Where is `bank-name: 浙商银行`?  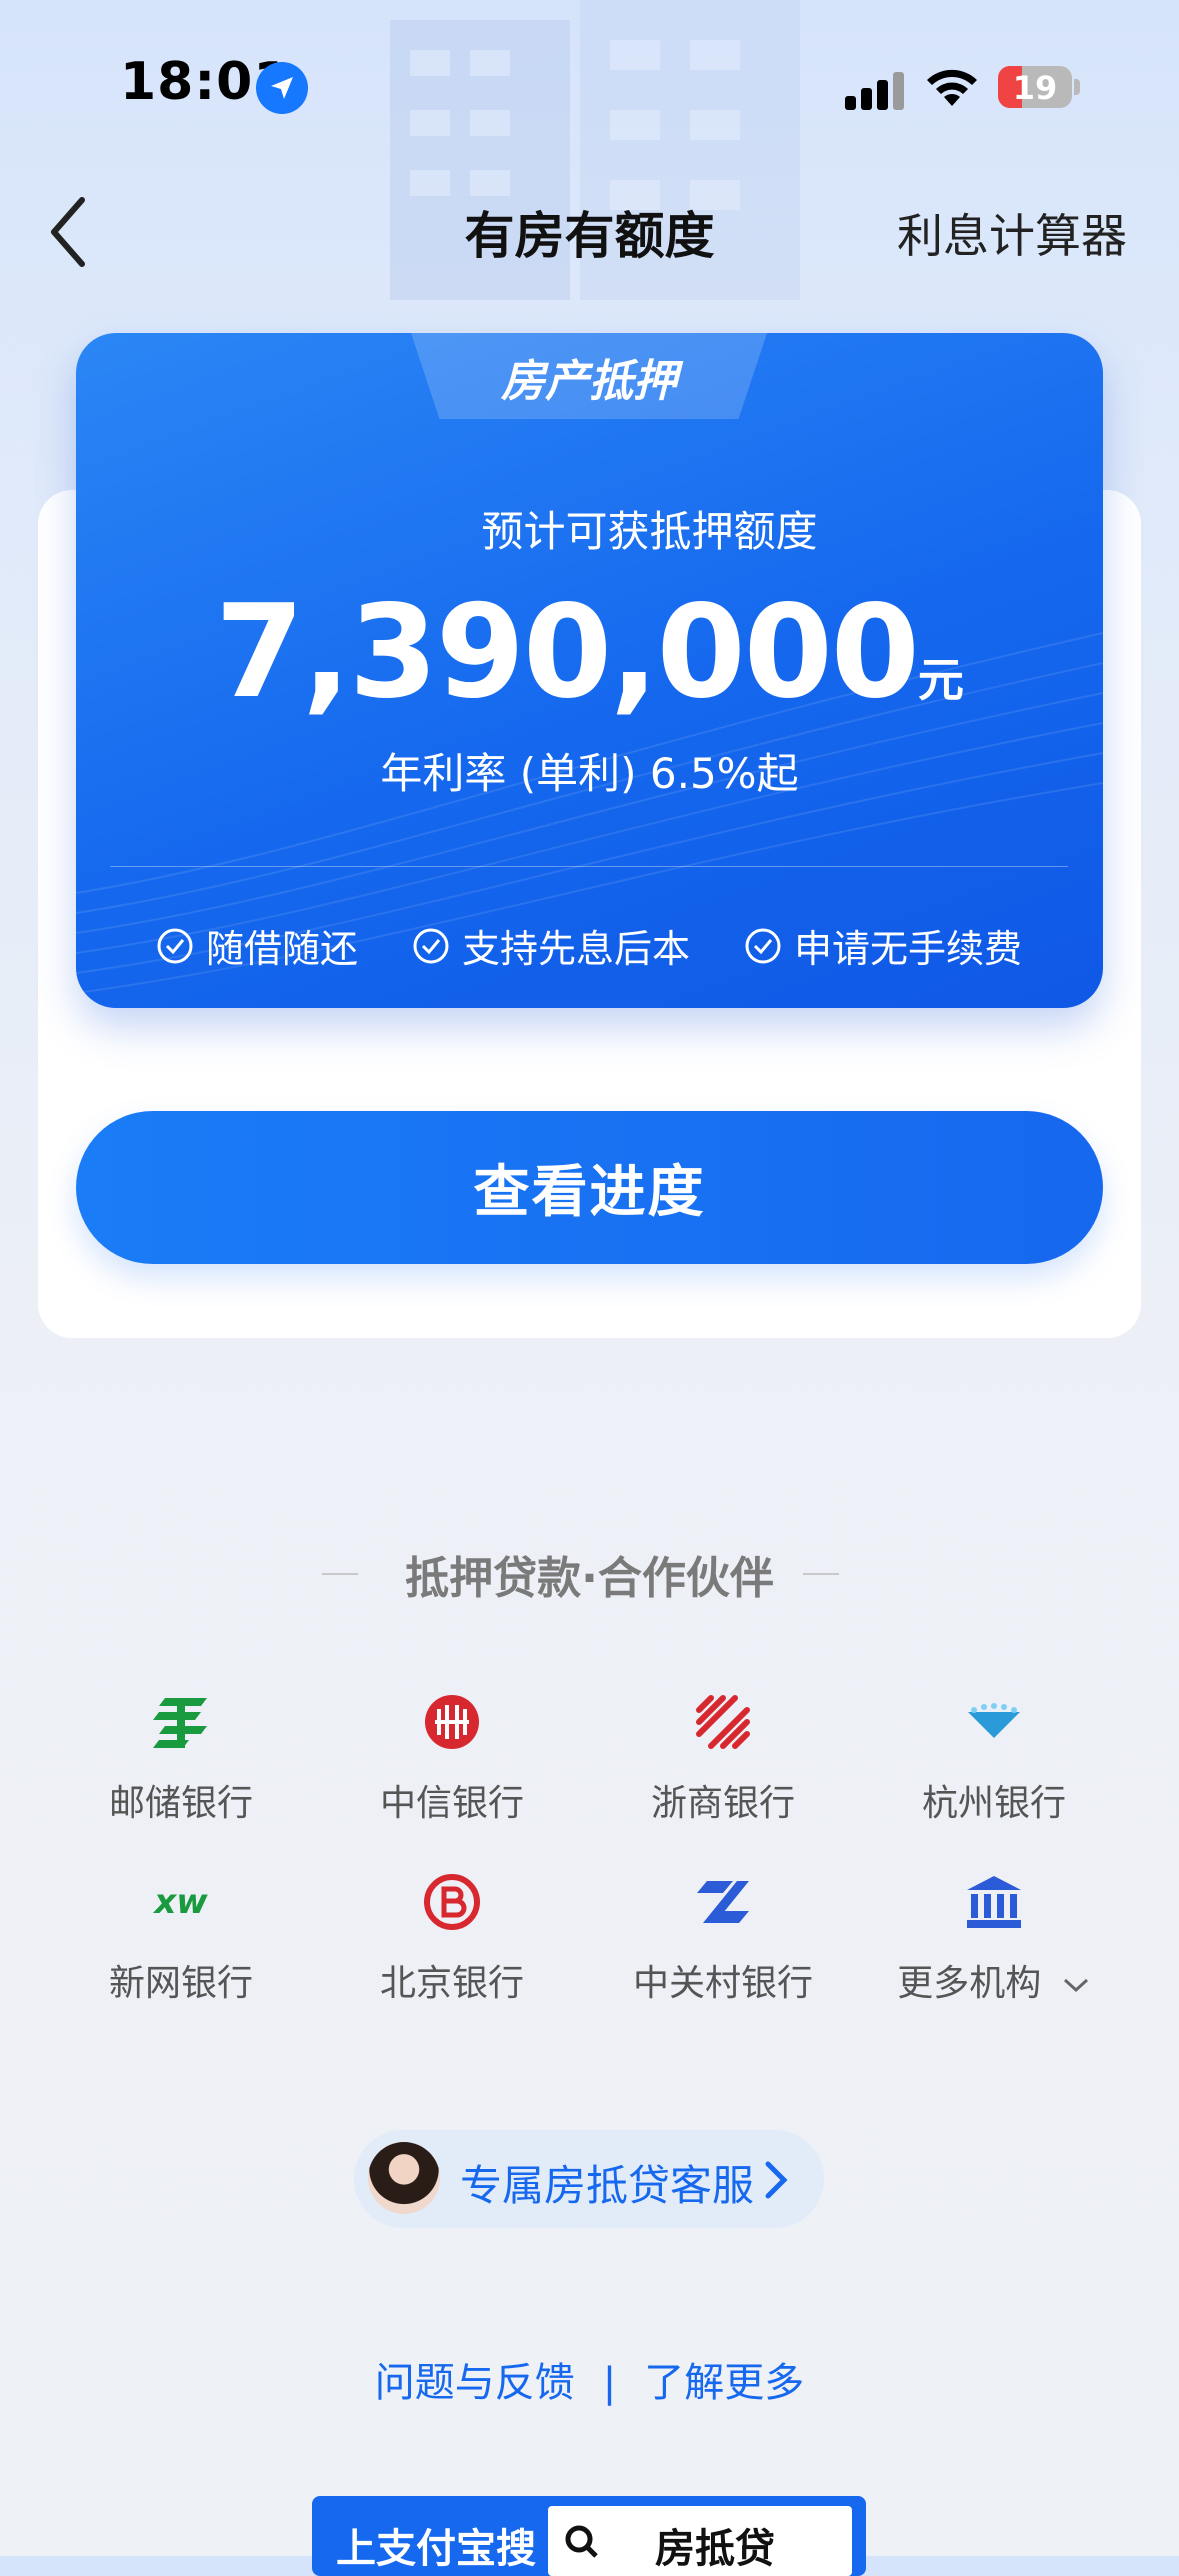 bank-name: 浙商银行 is located at coordinates (722, 1803).